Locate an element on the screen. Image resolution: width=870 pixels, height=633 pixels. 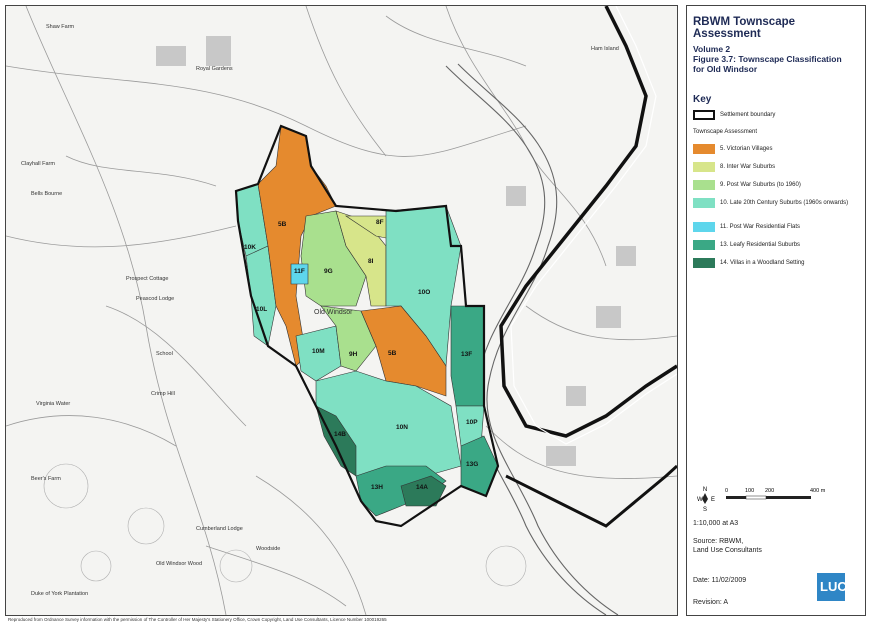
compass-n: N is located at coordinates (705, 490).